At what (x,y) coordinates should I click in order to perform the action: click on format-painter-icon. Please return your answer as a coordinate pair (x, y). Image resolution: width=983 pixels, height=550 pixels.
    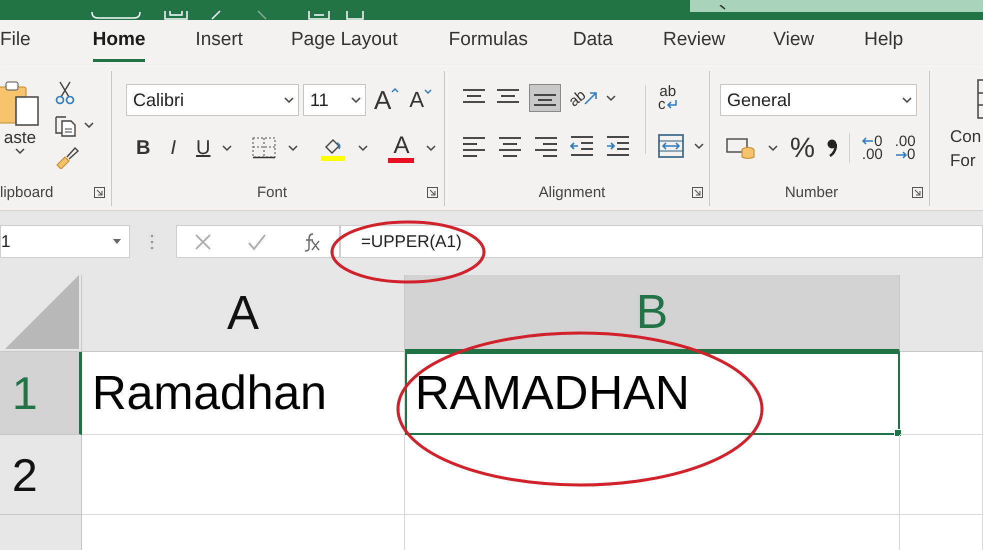
    Looking at the image, I should click on (67, 157).